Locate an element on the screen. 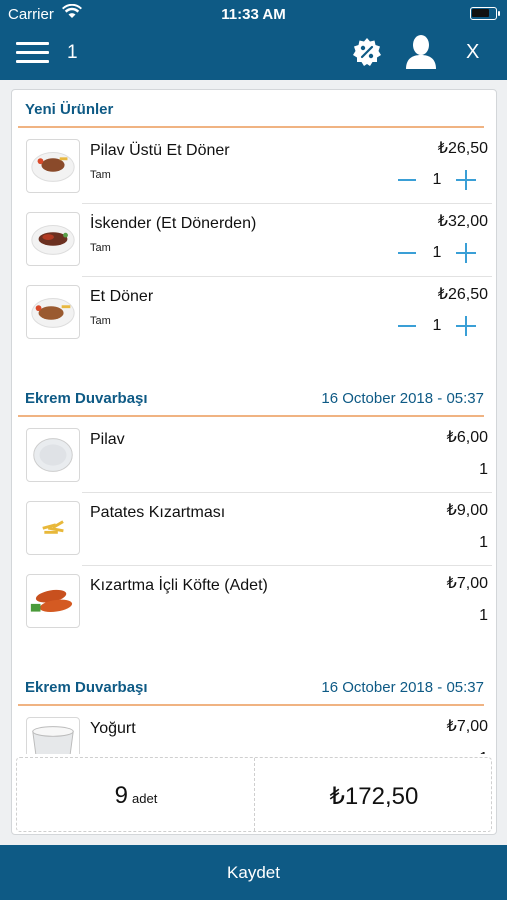 The width and height of the screenshot is (507, 900). close-button: X is located at coordinates (472, 52).